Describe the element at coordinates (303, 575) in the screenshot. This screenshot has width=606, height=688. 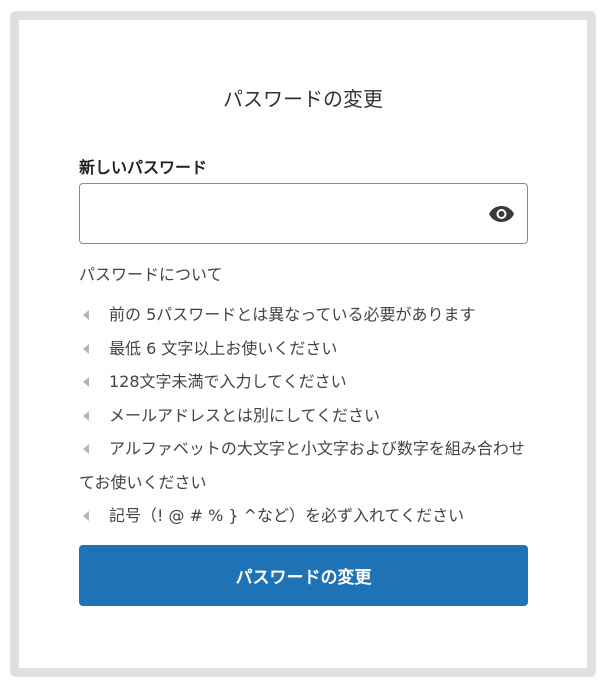
I see `change-password-button: パスワードの変更` at that location.